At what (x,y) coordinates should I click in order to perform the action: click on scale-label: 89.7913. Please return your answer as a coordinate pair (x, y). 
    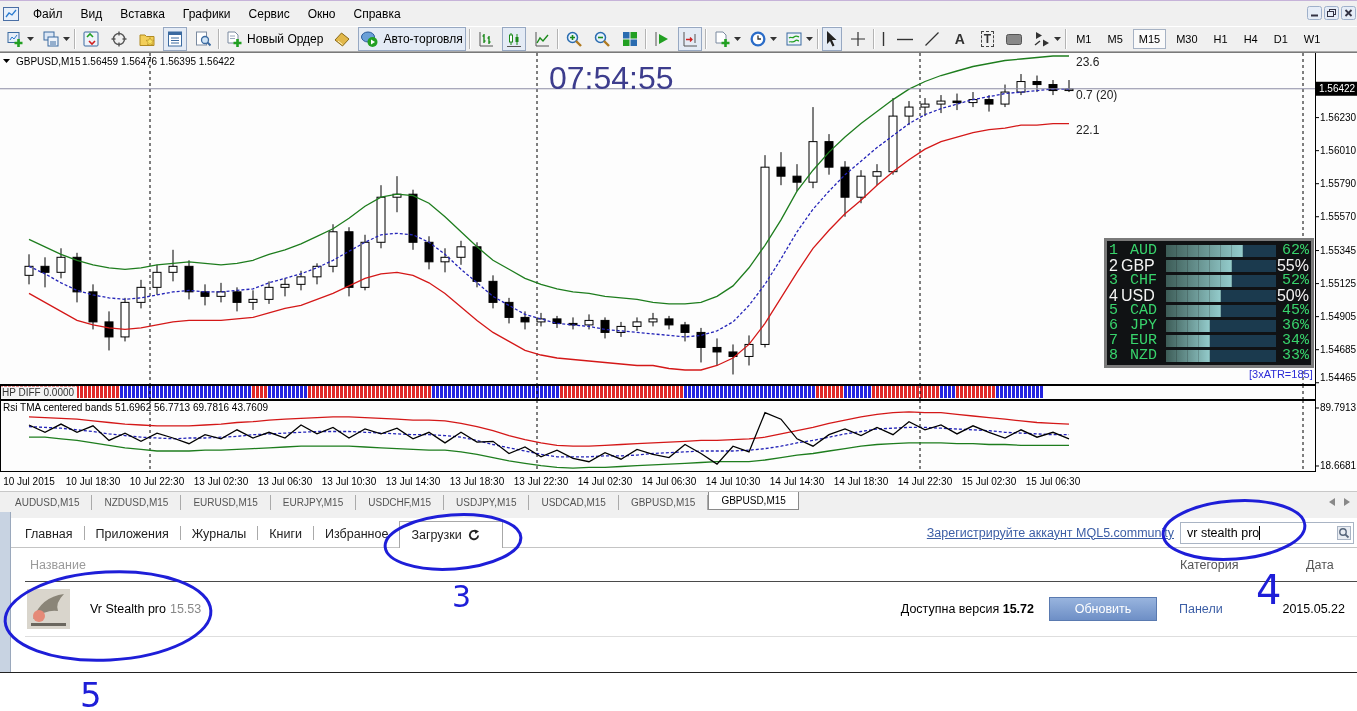
    Looking at the image, I should click on (1338, 408).